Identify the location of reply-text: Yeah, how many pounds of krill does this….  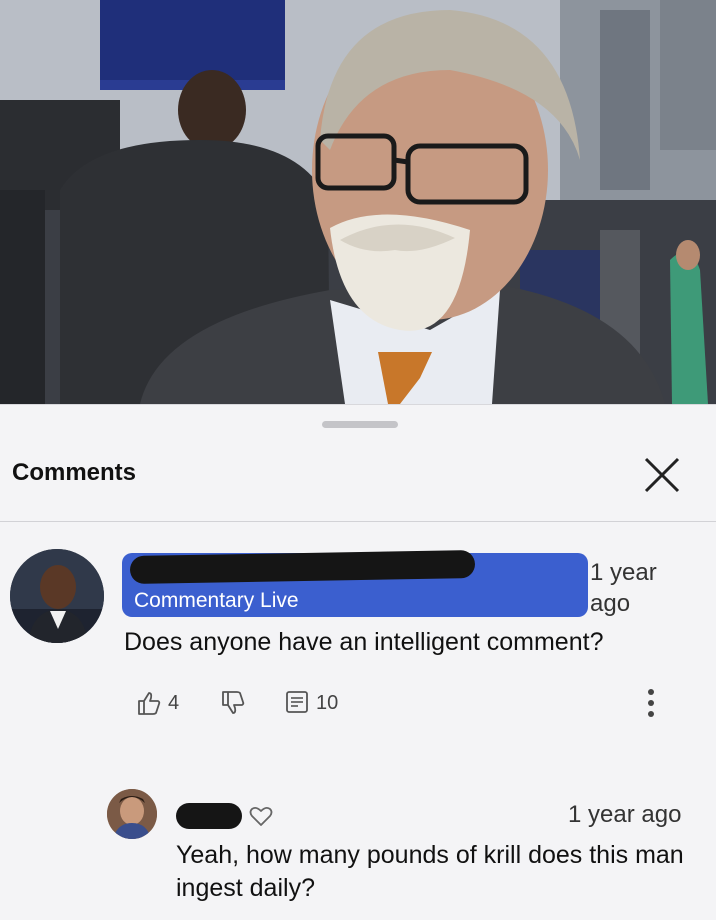
(430, 871).